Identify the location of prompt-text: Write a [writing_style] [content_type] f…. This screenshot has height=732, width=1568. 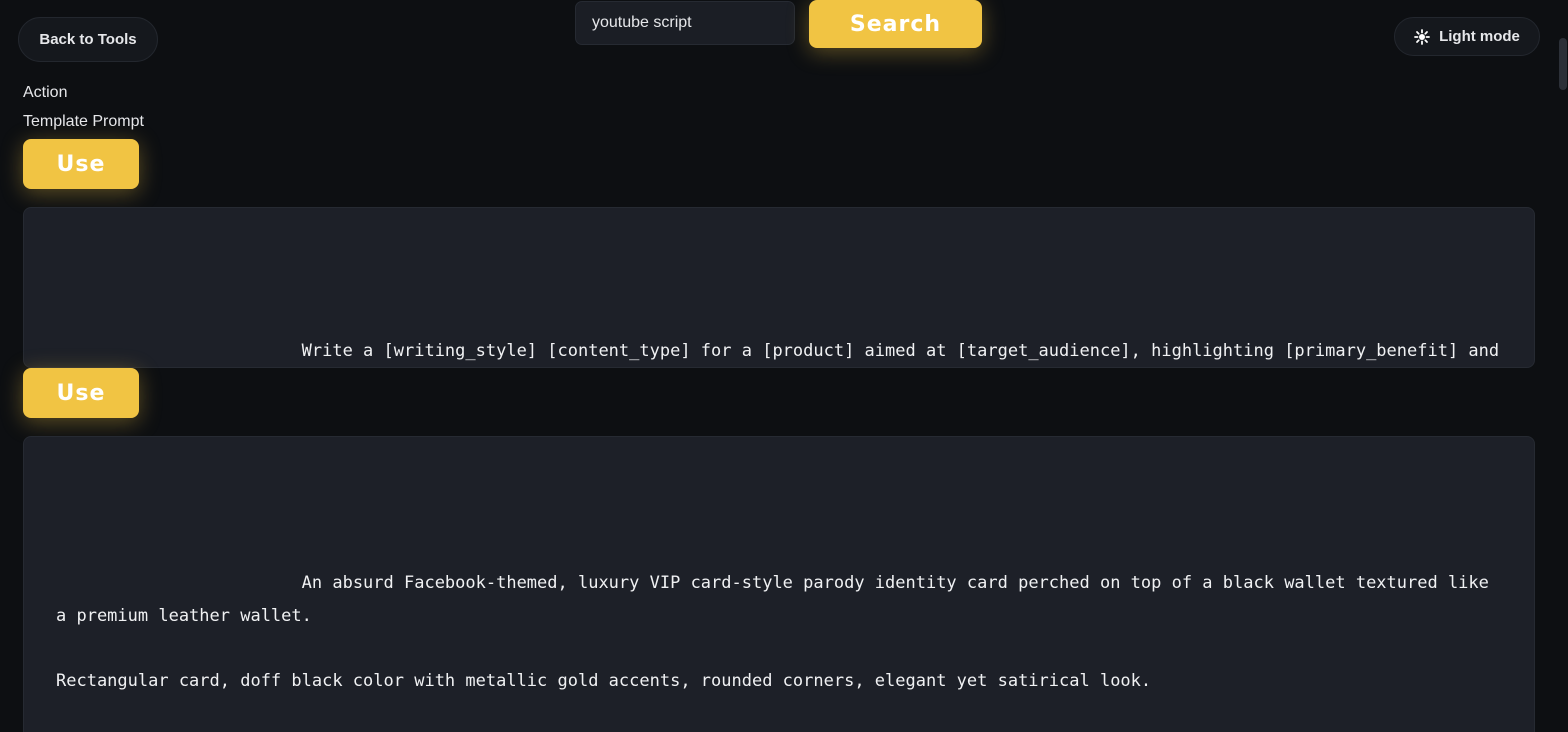
(900, 351).